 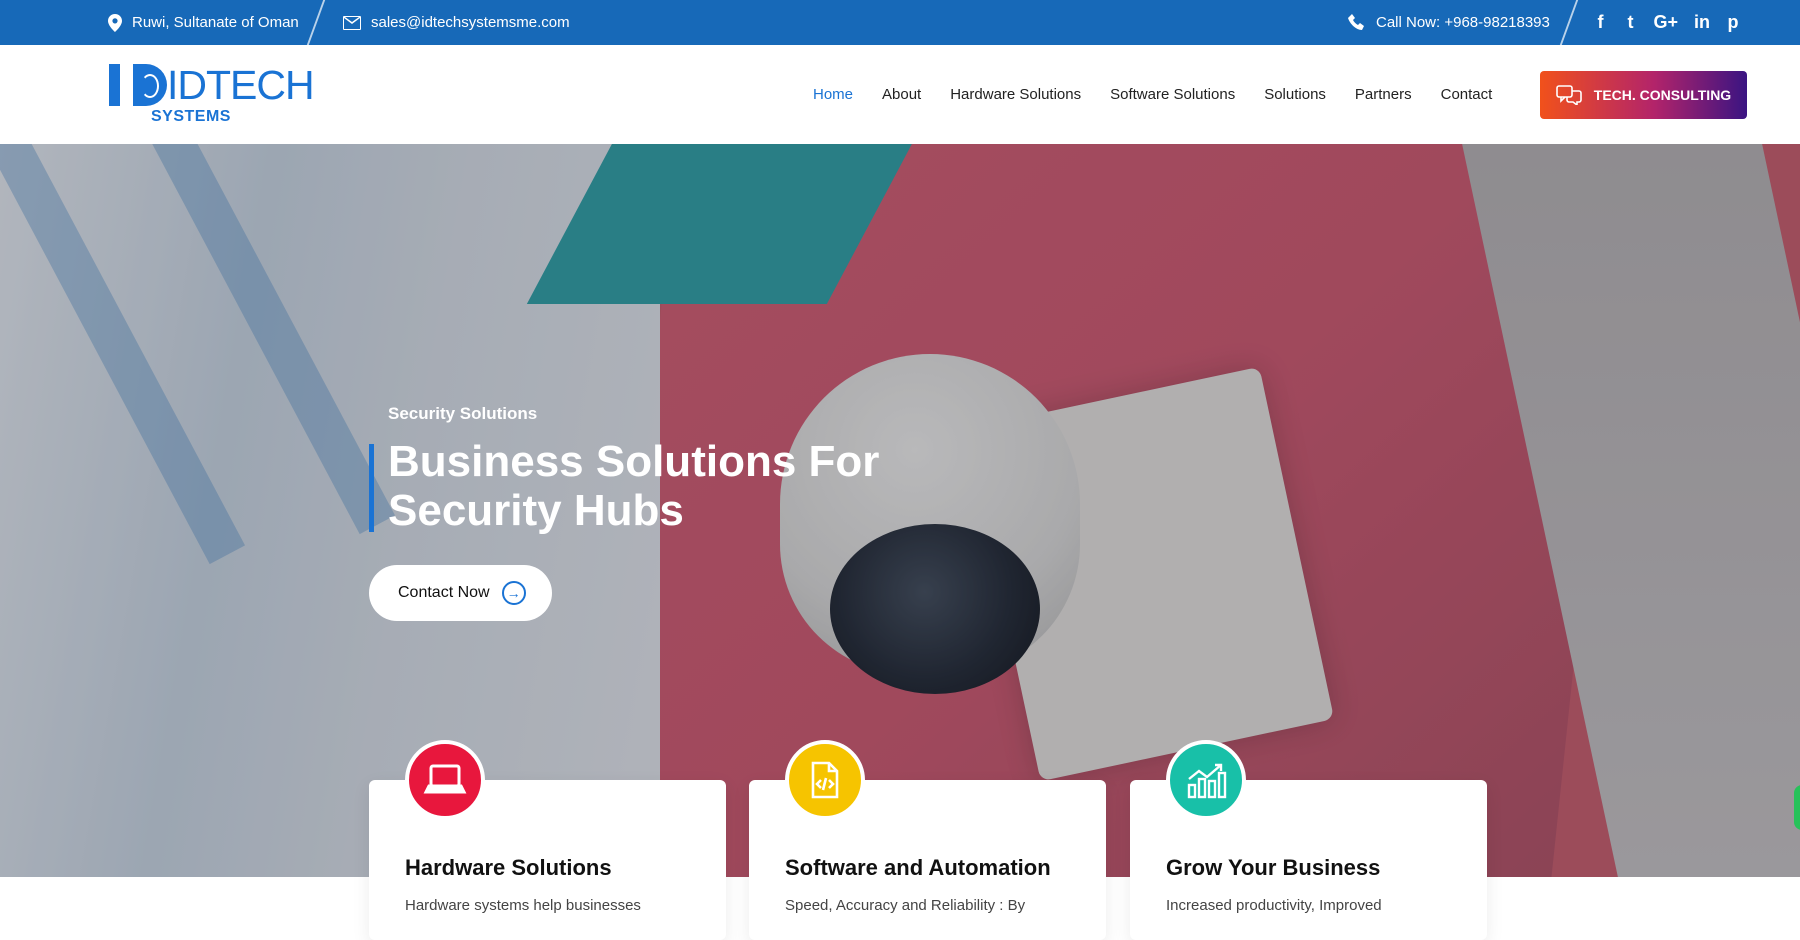 What do you see at coordinates (825, 780) in the screenshot?
I see `code-file-icon` at bounding box center [825, 780].